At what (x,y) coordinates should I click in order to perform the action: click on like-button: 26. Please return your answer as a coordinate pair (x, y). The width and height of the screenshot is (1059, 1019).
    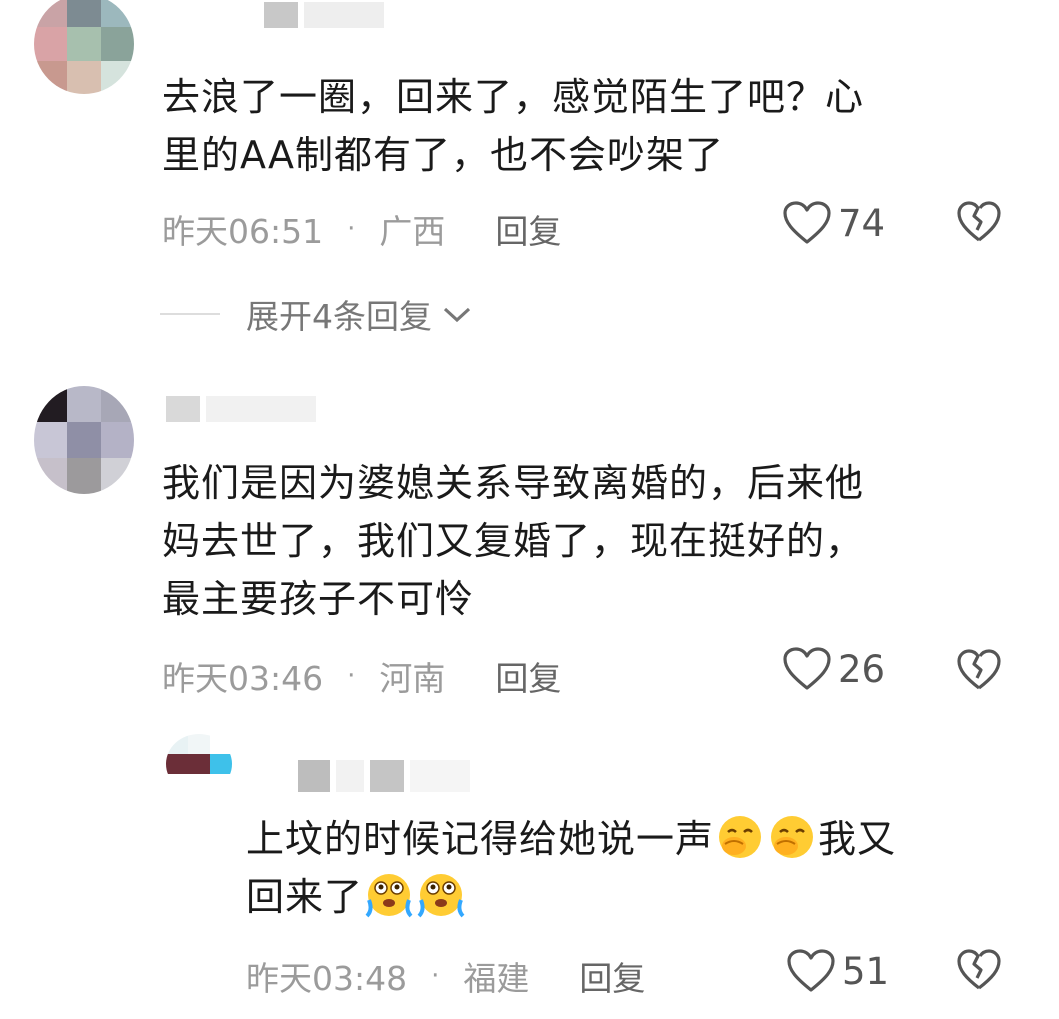
    Looking at the image, I should click on (833, 669).